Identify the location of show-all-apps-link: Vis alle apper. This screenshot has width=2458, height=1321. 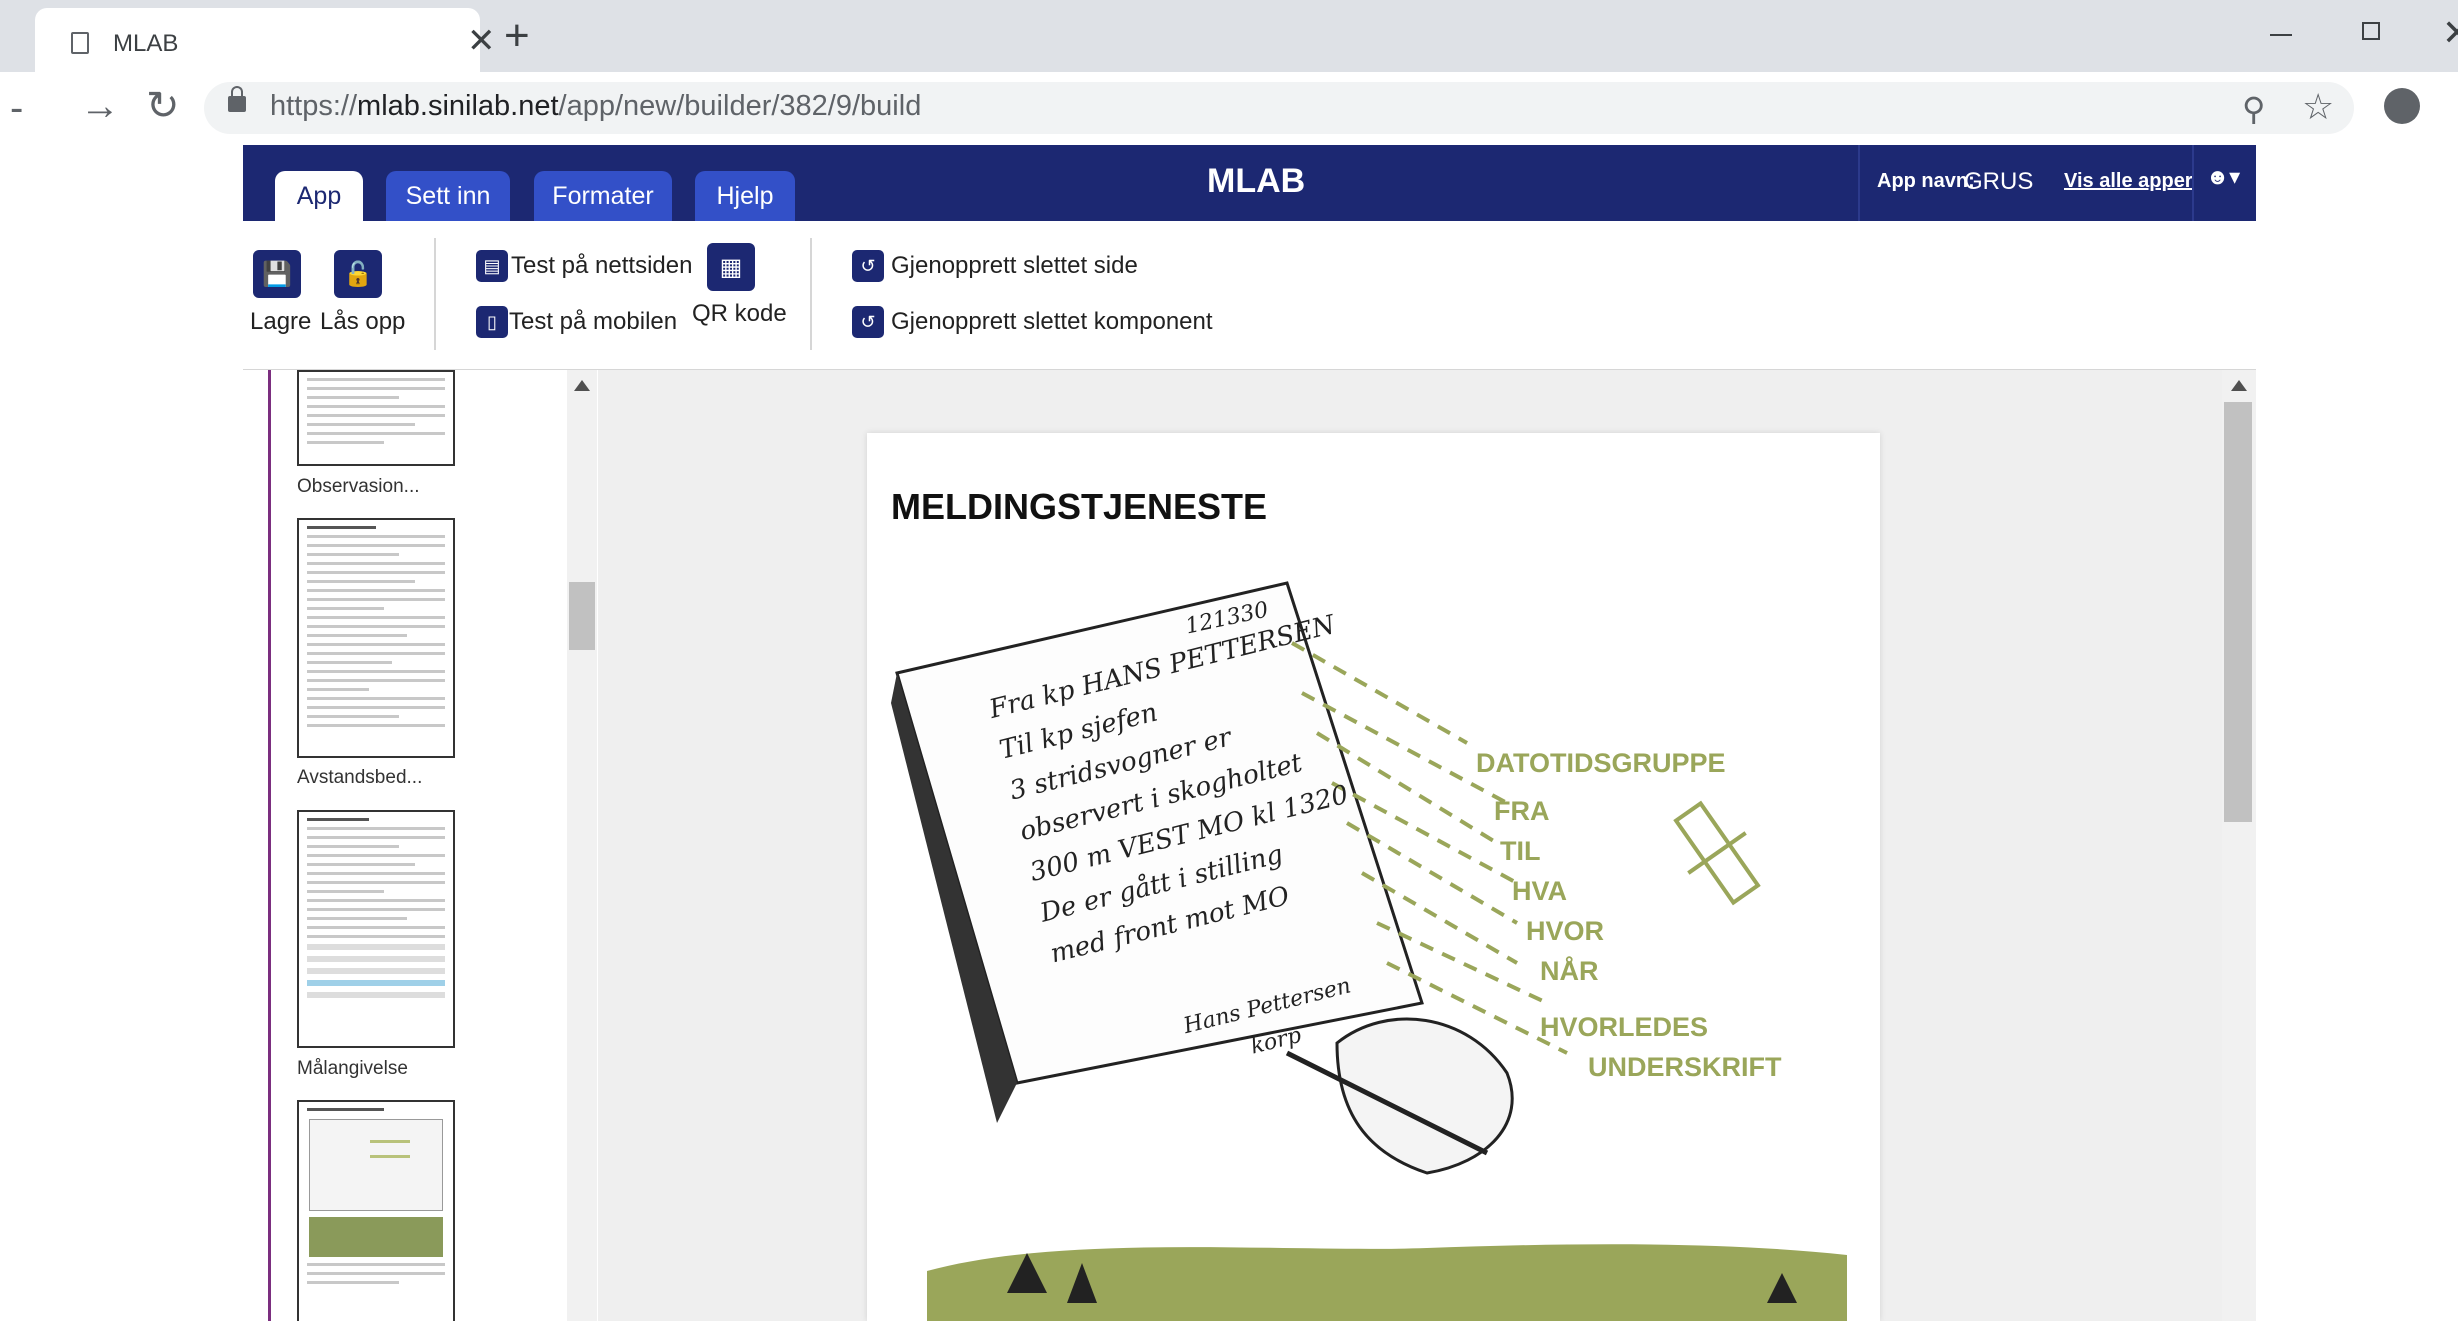
(2128, 181).